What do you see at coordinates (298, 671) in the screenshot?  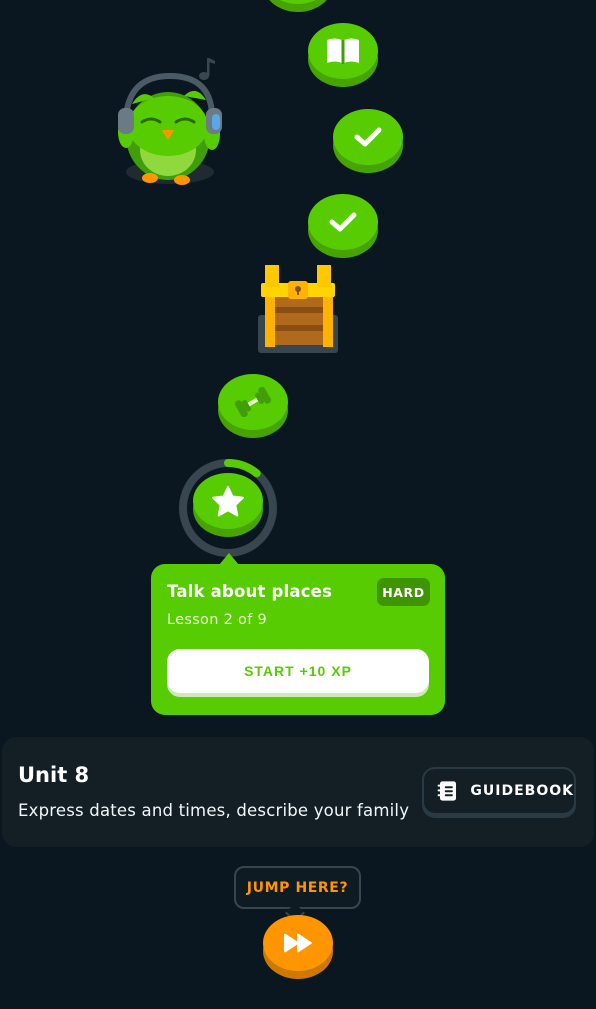 I see `start-lesson-button: START +10 XP` at bounding box center [298, 671].